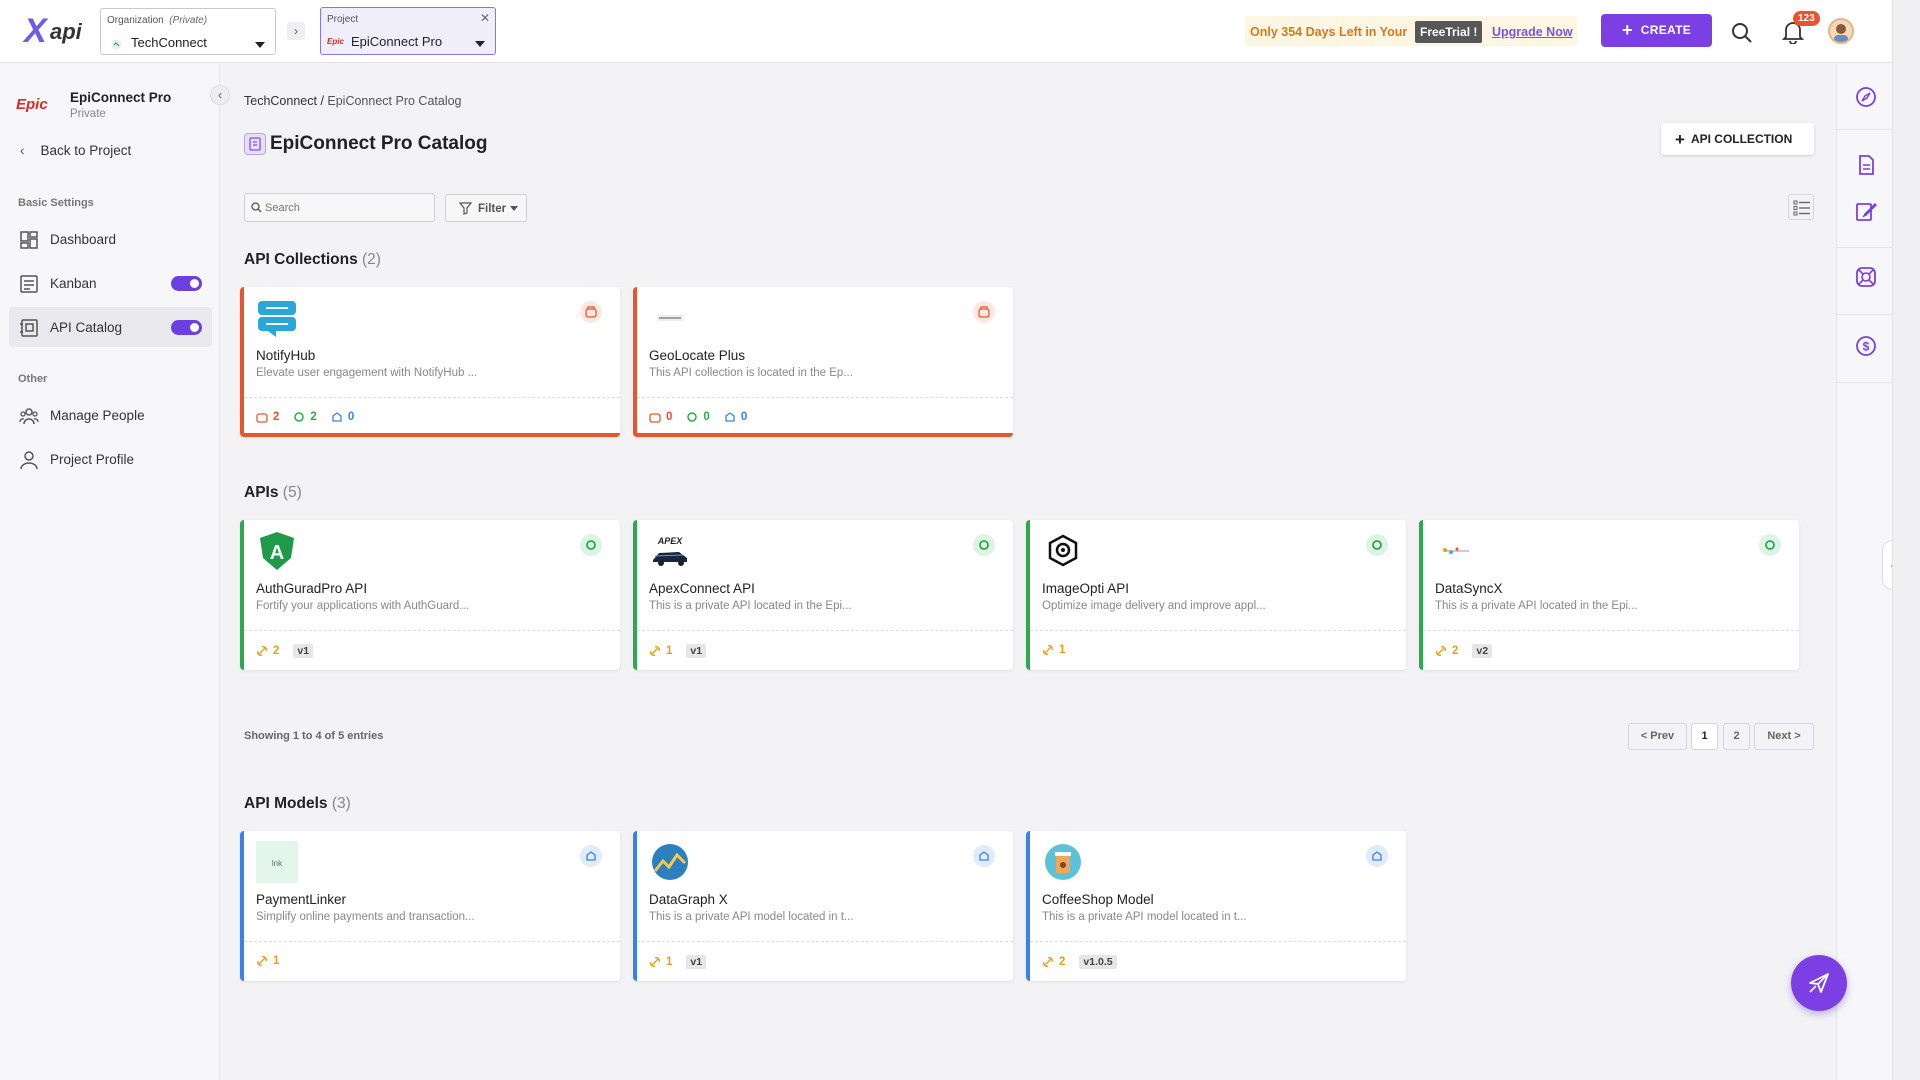 This screenshot has height=1080, width=1920. I want to click on document-icon, so click(1866, 165).